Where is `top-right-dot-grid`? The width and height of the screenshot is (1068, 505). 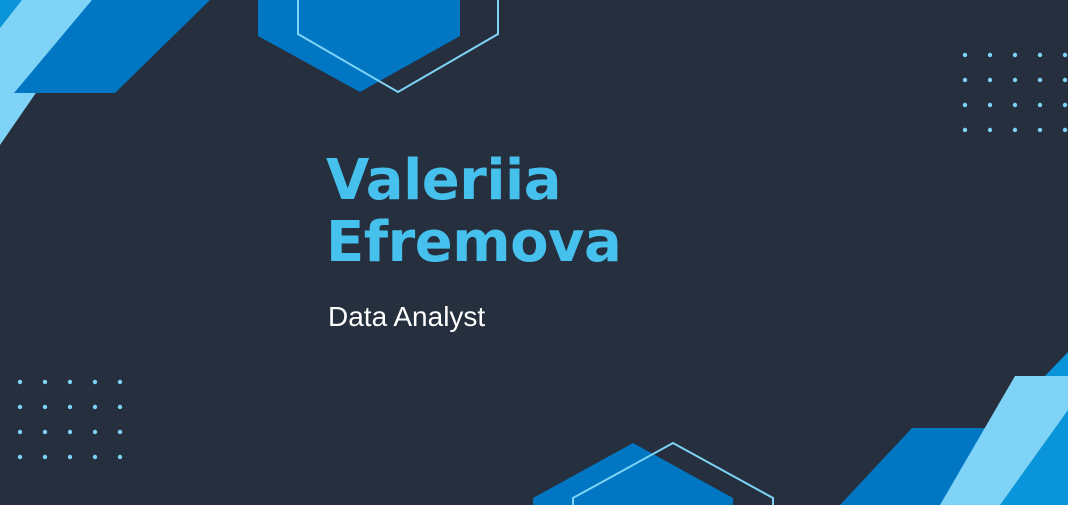
top-right-dot-grid is located at coordinates (1015, 92).